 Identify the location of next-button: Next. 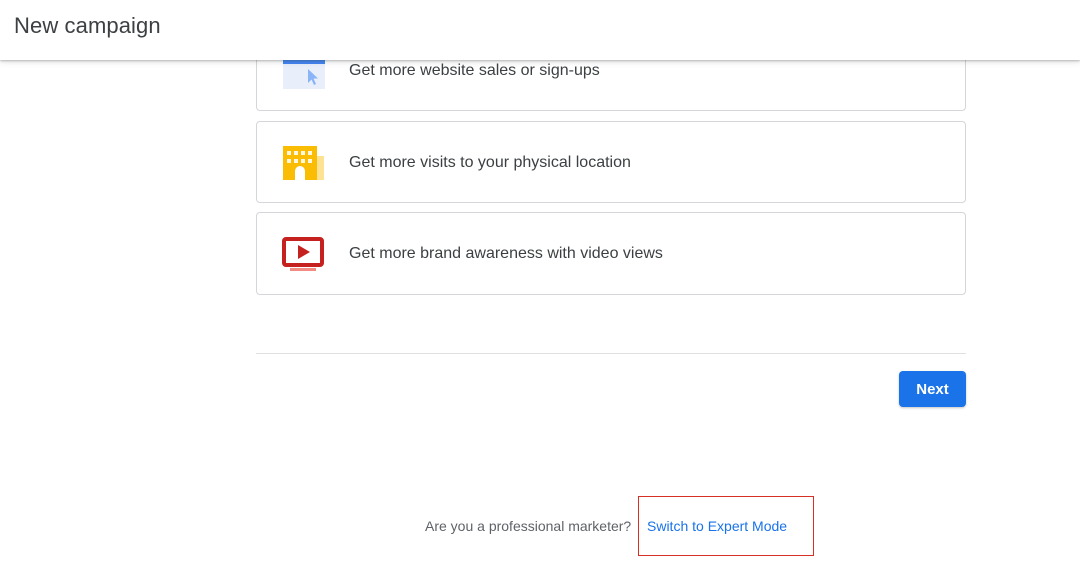
(932, 389).